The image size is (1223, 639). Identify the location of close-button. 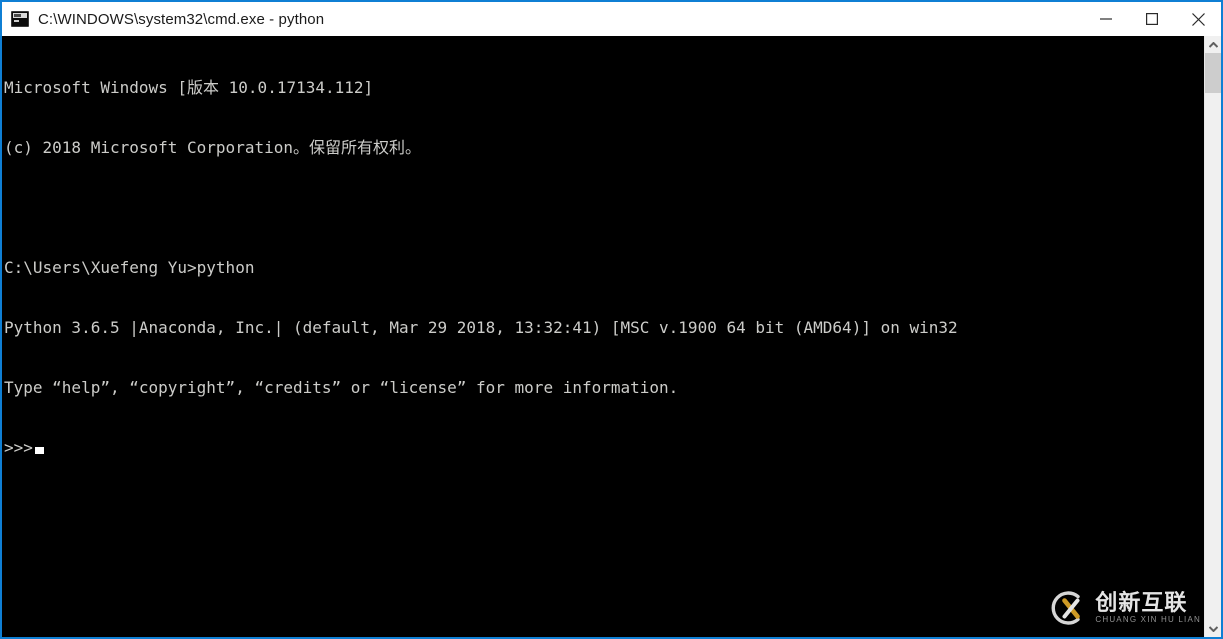
(1198, 19).